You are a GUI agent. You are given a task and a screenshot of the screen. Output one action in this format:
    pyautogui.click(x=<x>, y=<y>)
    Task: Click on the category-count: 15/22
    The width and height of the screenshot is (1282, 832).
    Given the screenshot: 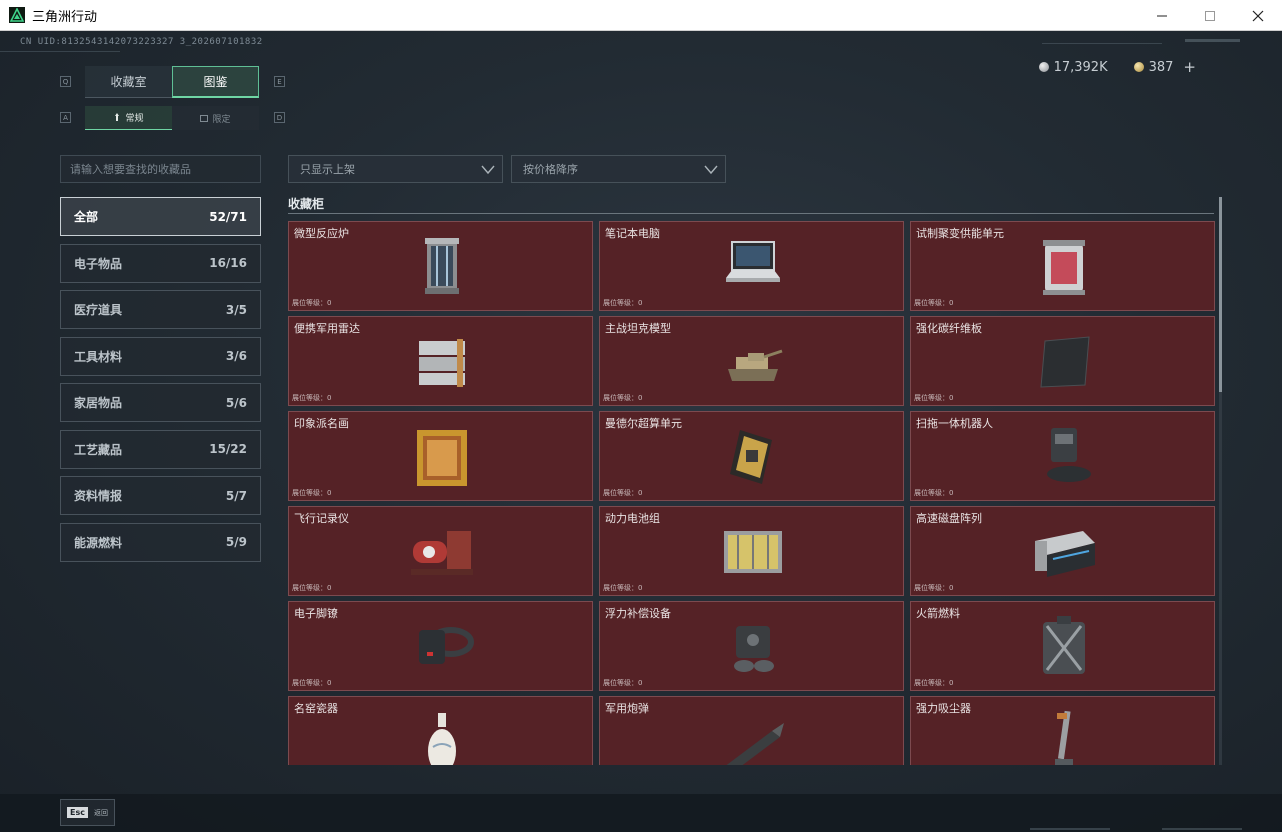 What is the action you would take?
    pyautogui.click(x=228, y=449)
    